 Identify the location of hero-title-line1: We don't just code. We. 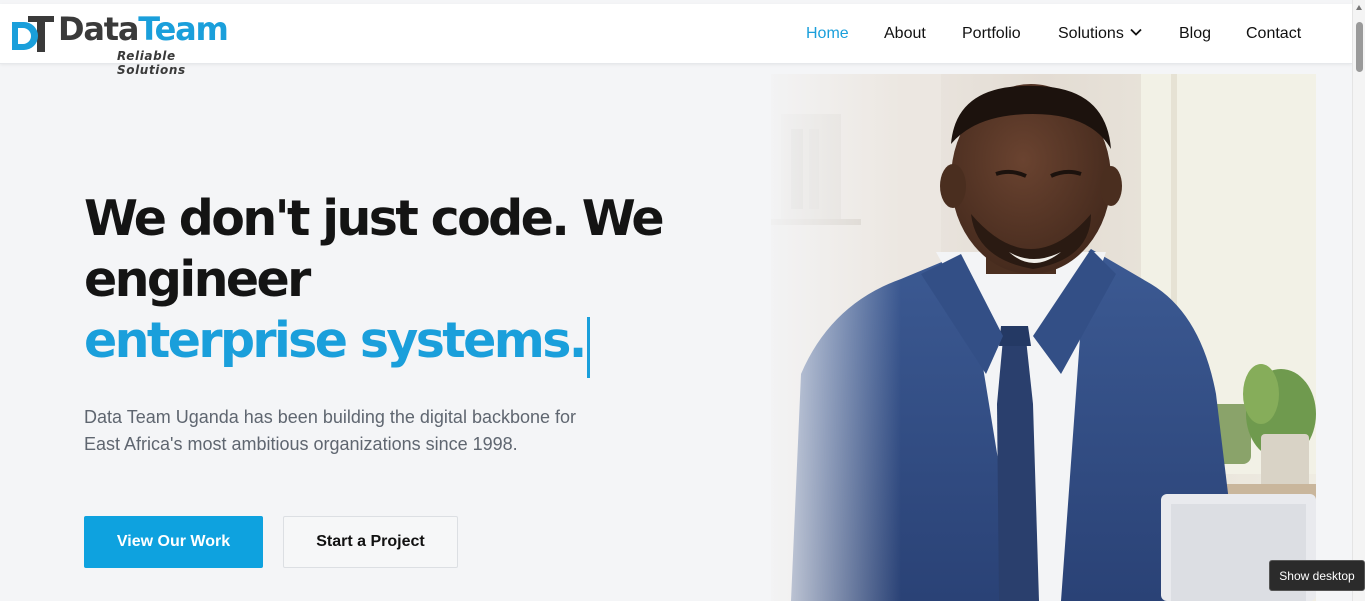
(374, 218).